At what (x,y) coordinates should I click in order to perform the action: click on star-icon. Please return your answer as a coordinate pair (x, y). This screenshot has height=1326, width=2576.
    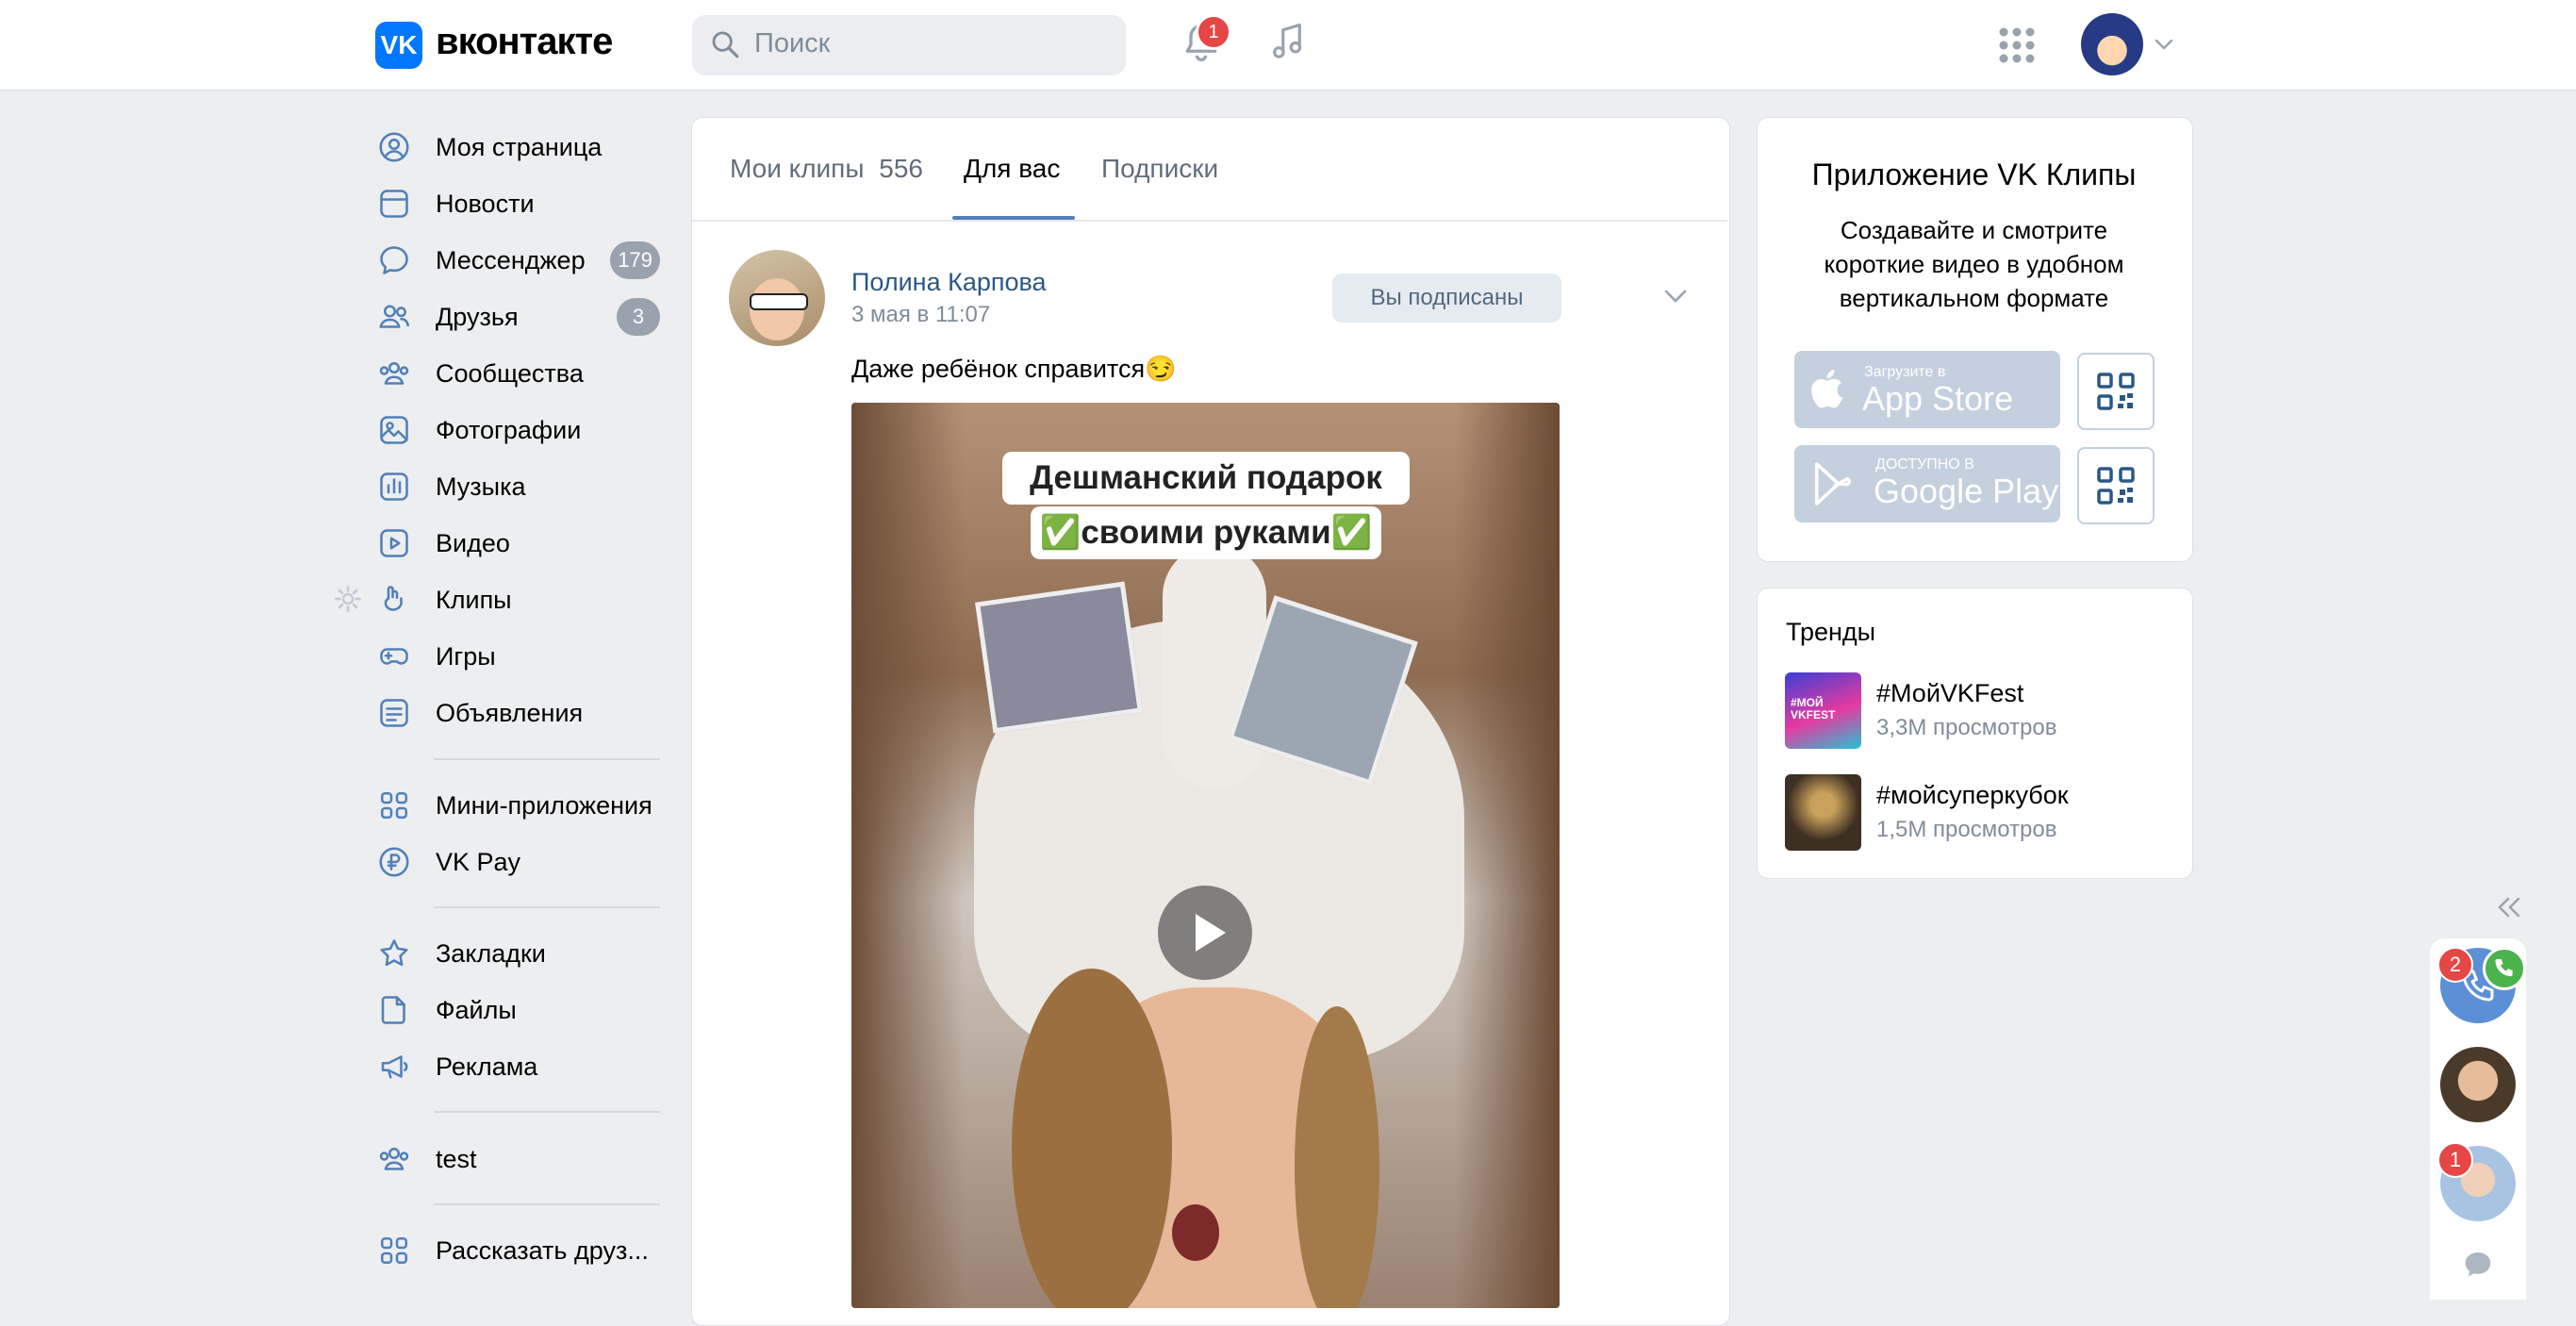
    Looking at the image, I should click on (394, 953).